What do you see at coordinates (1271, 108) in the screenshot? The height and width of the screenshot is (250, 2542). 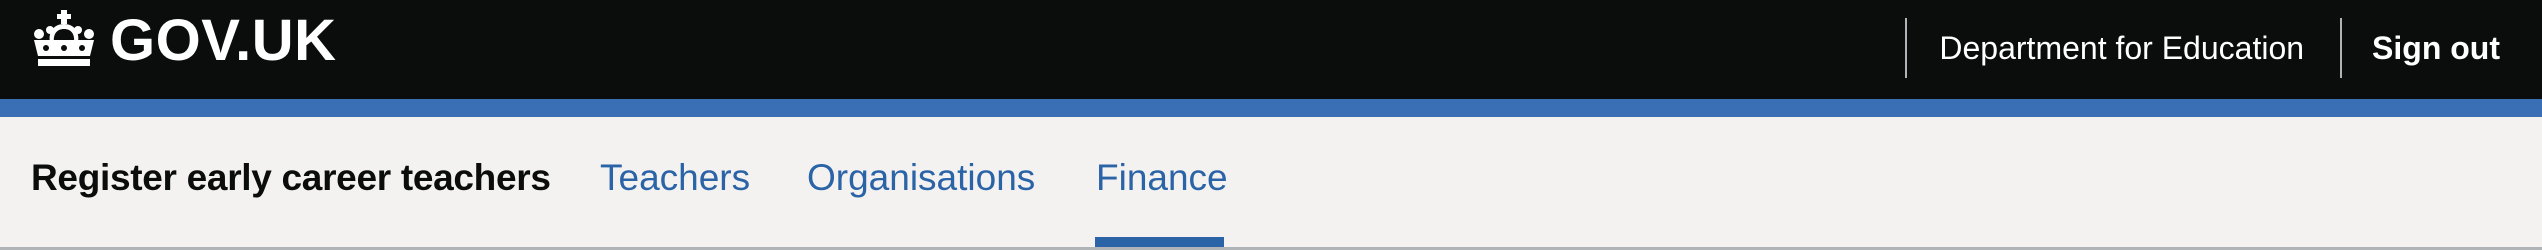 I see `header-accent-bar` at bounding box center [1271, 108].